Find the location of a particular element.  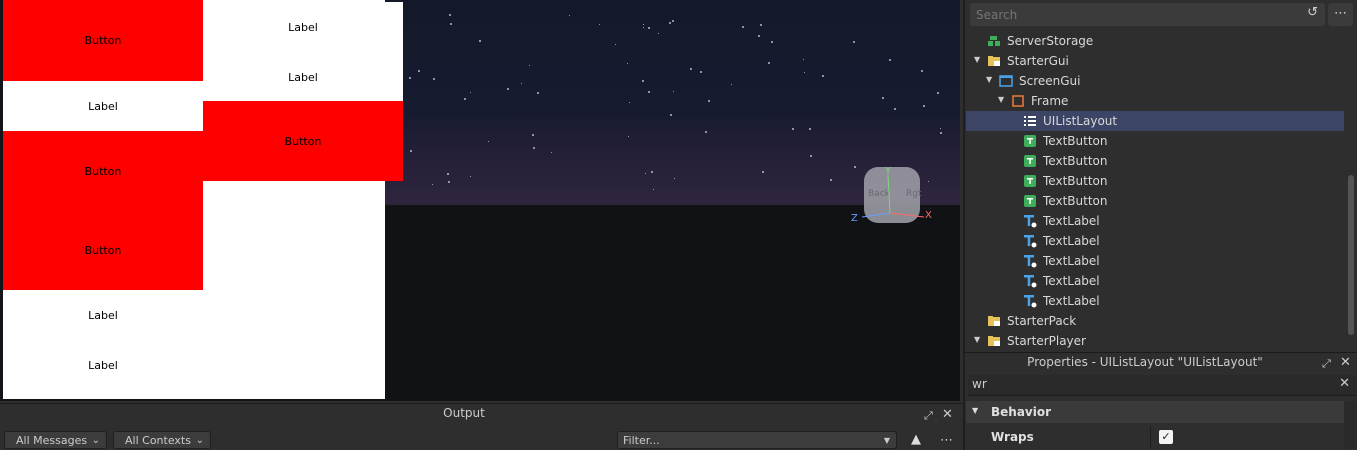

axis-gizmo-lines is located at coordinates (893, 196).